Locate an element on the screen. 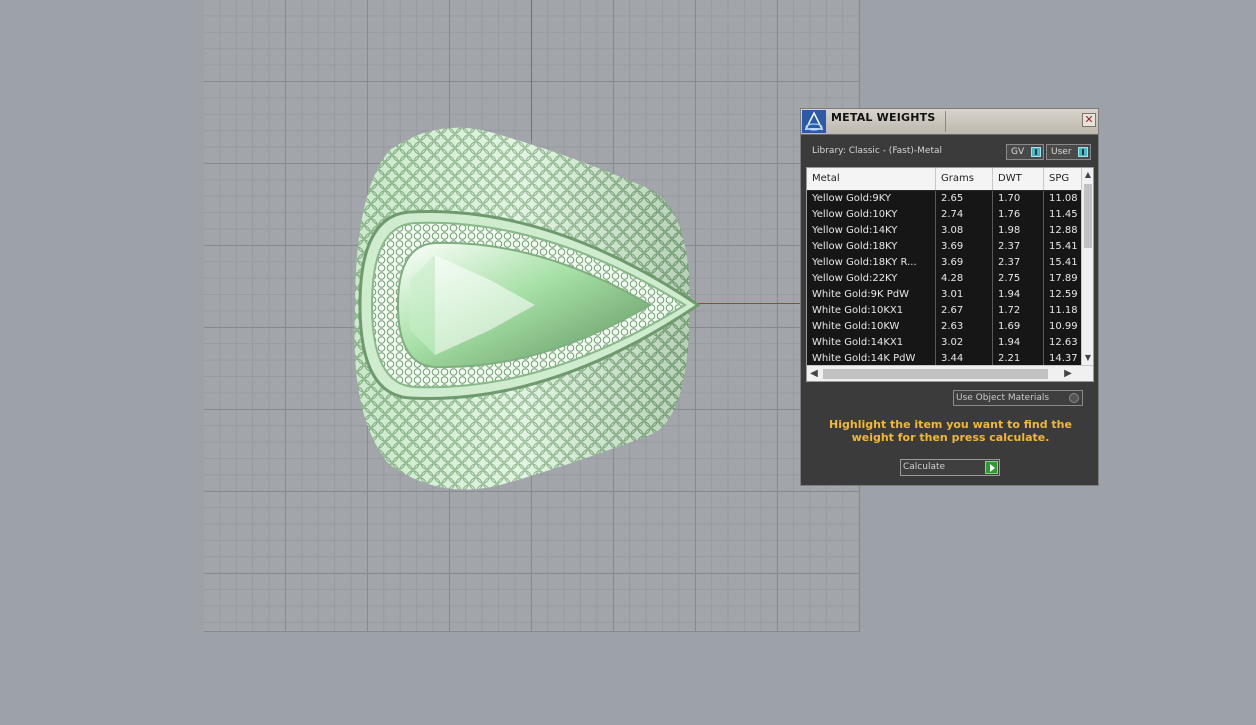 The width and height of the screenshot is (1256, 725). table-cell: 2.65 is located at coordinates (964, 199).